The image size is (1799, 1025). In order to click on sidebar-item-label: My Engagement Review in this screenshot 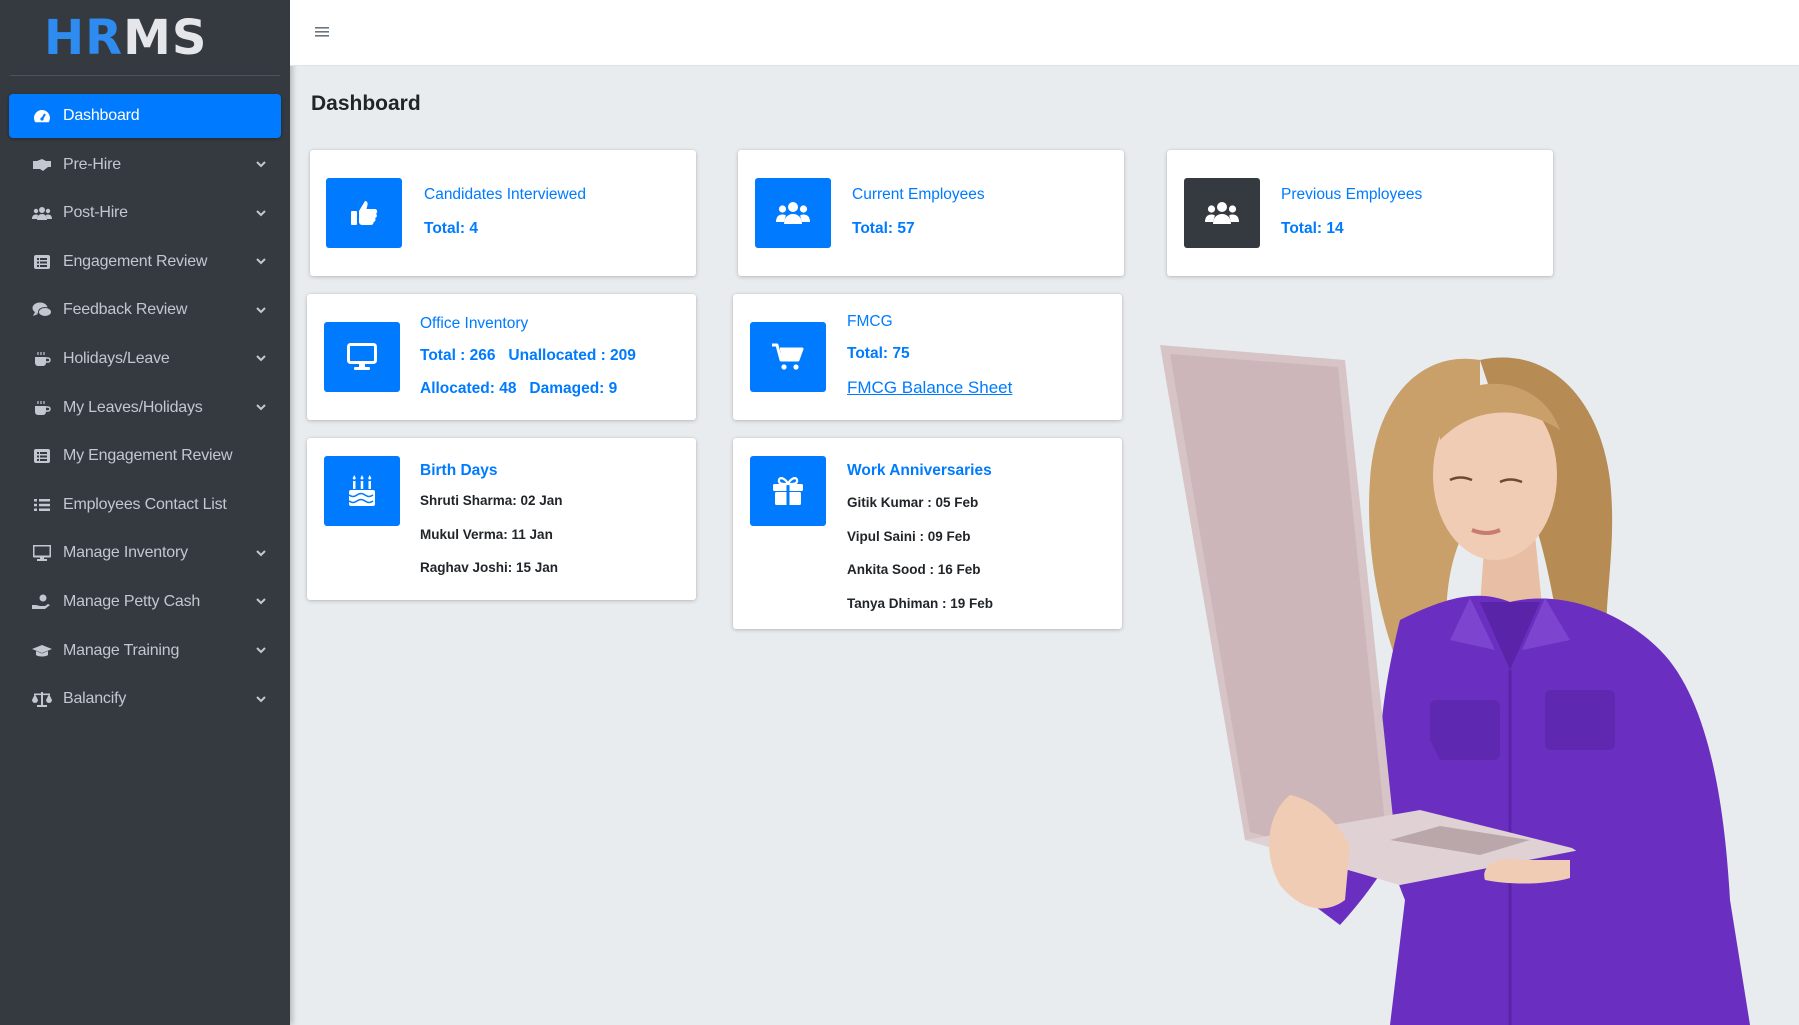, I will do `click(148, 456)`.